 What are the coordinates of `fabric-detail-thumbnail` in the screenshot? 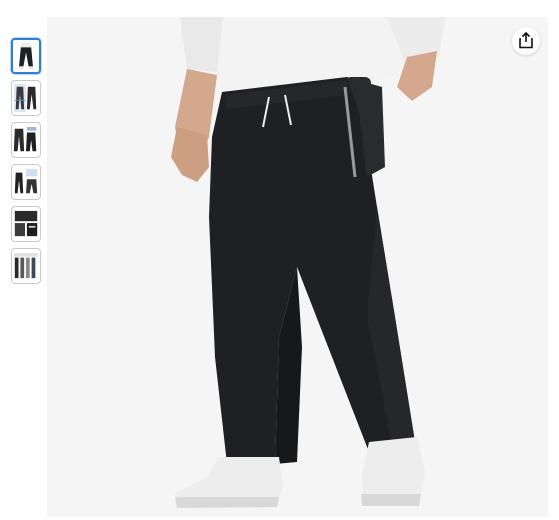 It's located at (26, 223).